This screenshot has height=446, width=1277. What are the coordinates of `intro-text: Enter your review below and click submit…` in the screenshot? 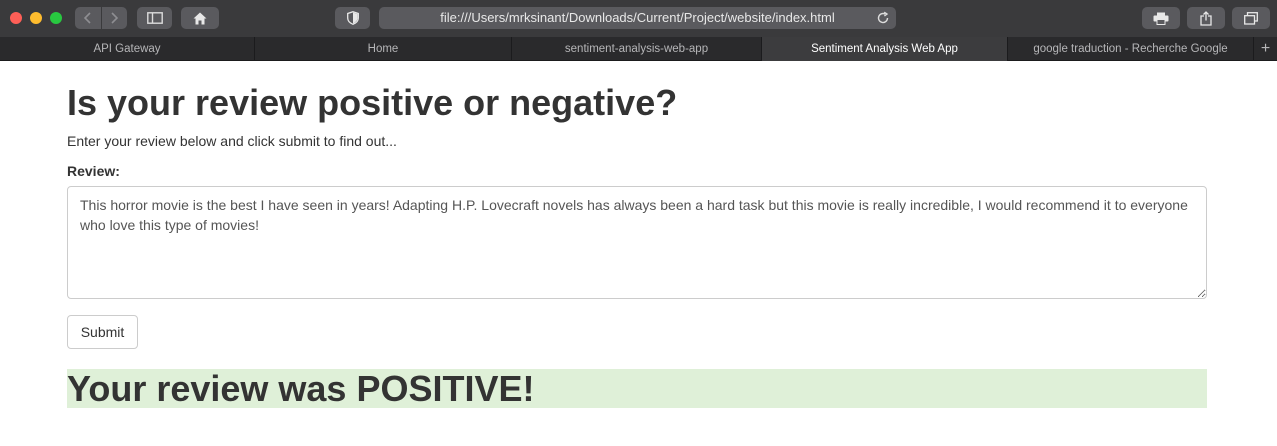 It's located at (232, 141).